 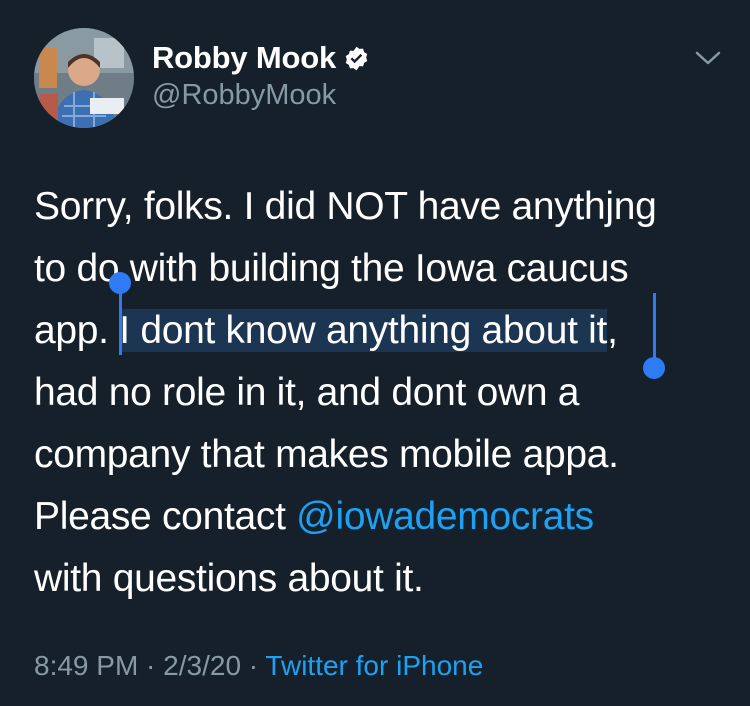 I want to click on tweet-line: had no role in it, and dont own a, so click(x=307, y=392).